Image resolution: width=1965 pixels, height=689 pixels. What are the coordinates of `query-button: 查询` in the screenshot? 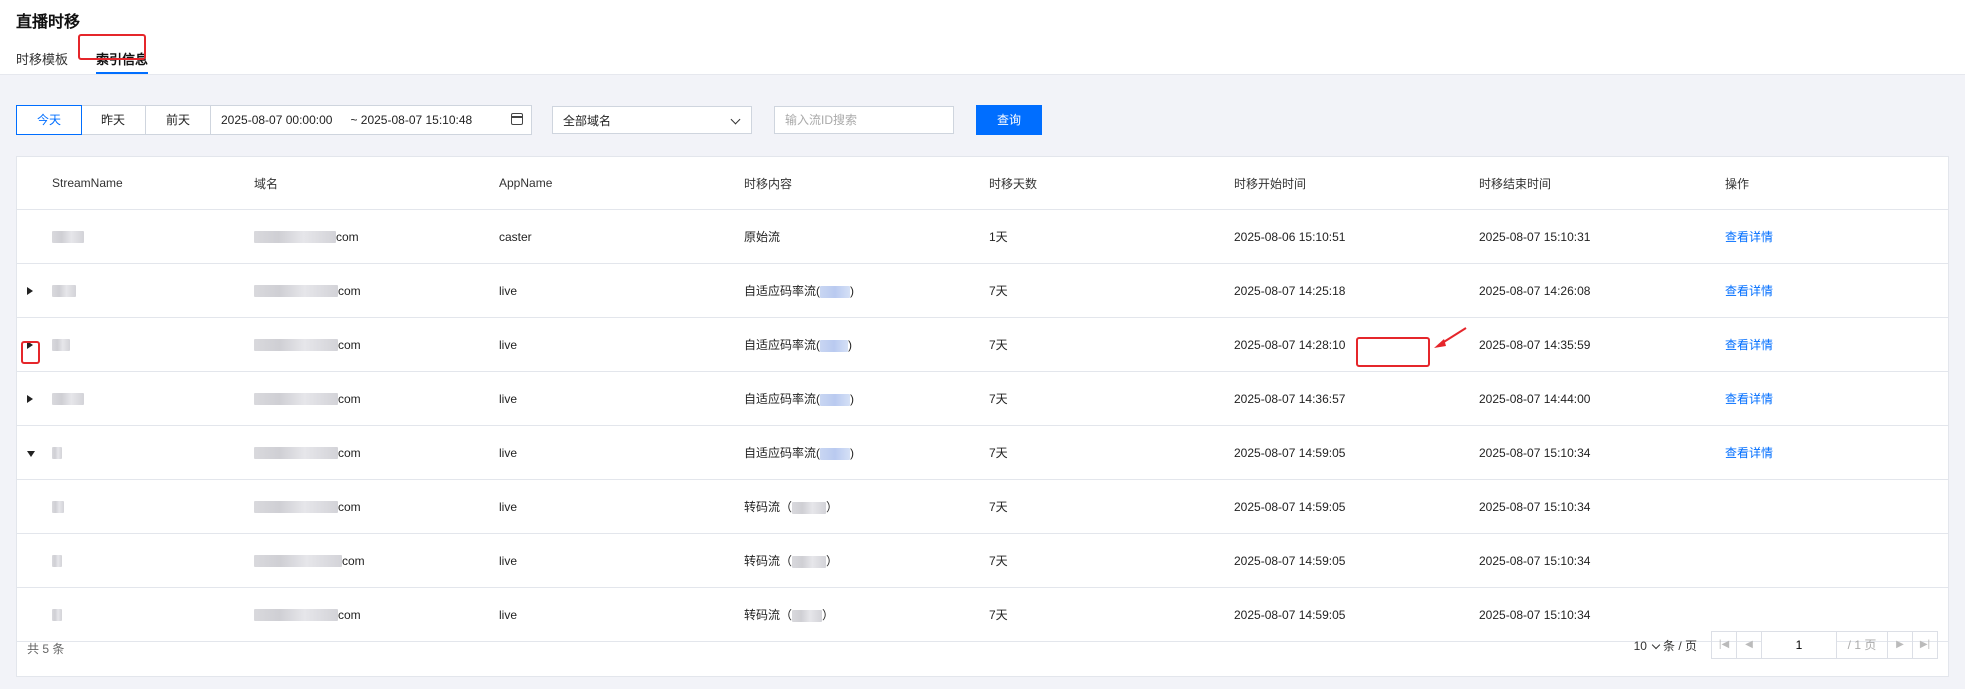 It's located at (1009, 120).